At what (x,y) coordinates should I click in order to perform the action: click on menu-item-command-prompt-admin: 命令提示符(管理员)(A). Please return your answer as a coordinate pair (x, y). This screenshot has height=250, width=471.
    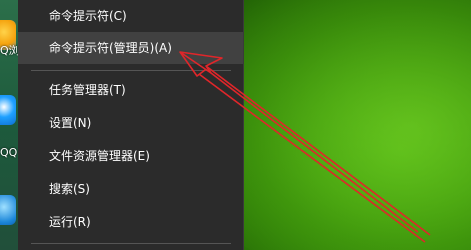
    Looking at the image, I should click on (130, 48).